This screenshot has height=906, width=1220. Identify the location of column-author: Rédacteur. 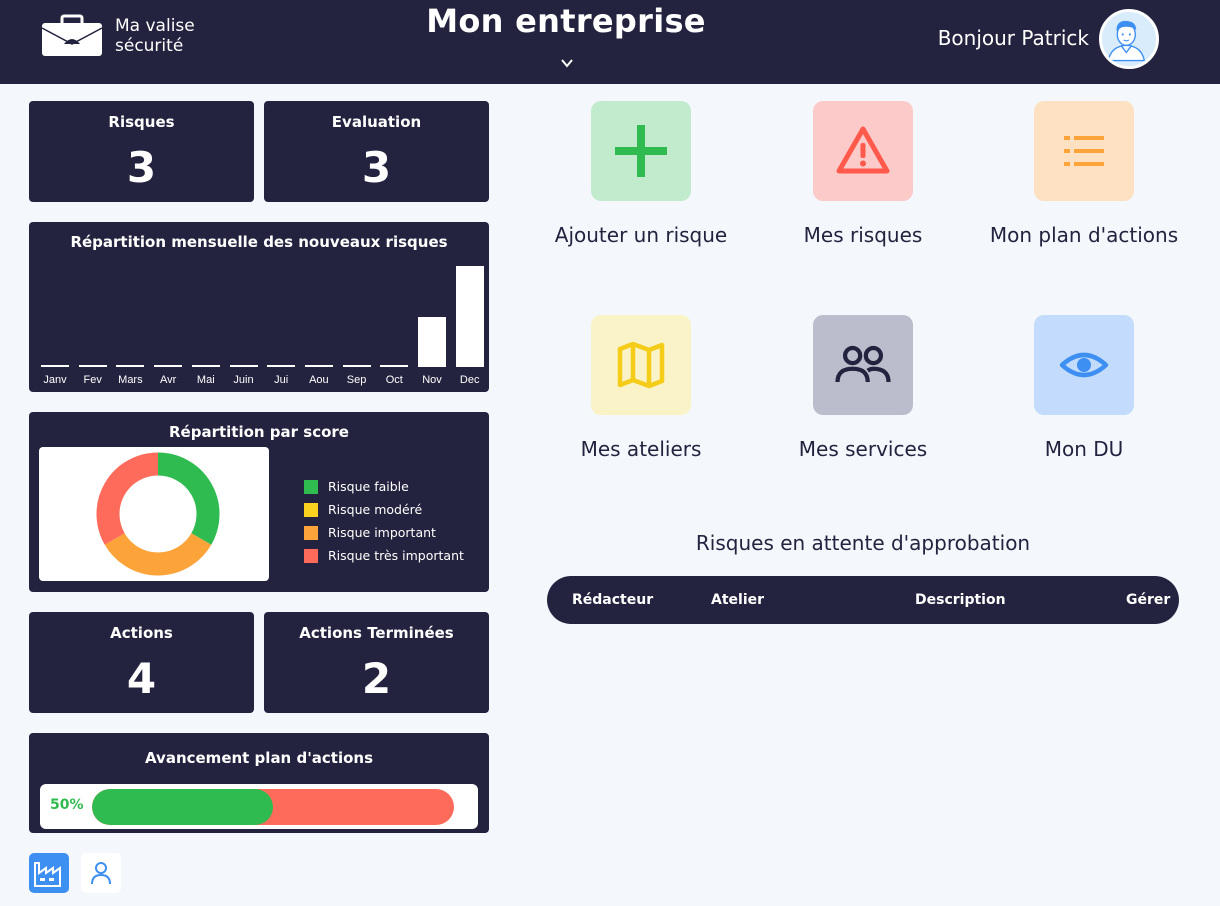
(612, 600).